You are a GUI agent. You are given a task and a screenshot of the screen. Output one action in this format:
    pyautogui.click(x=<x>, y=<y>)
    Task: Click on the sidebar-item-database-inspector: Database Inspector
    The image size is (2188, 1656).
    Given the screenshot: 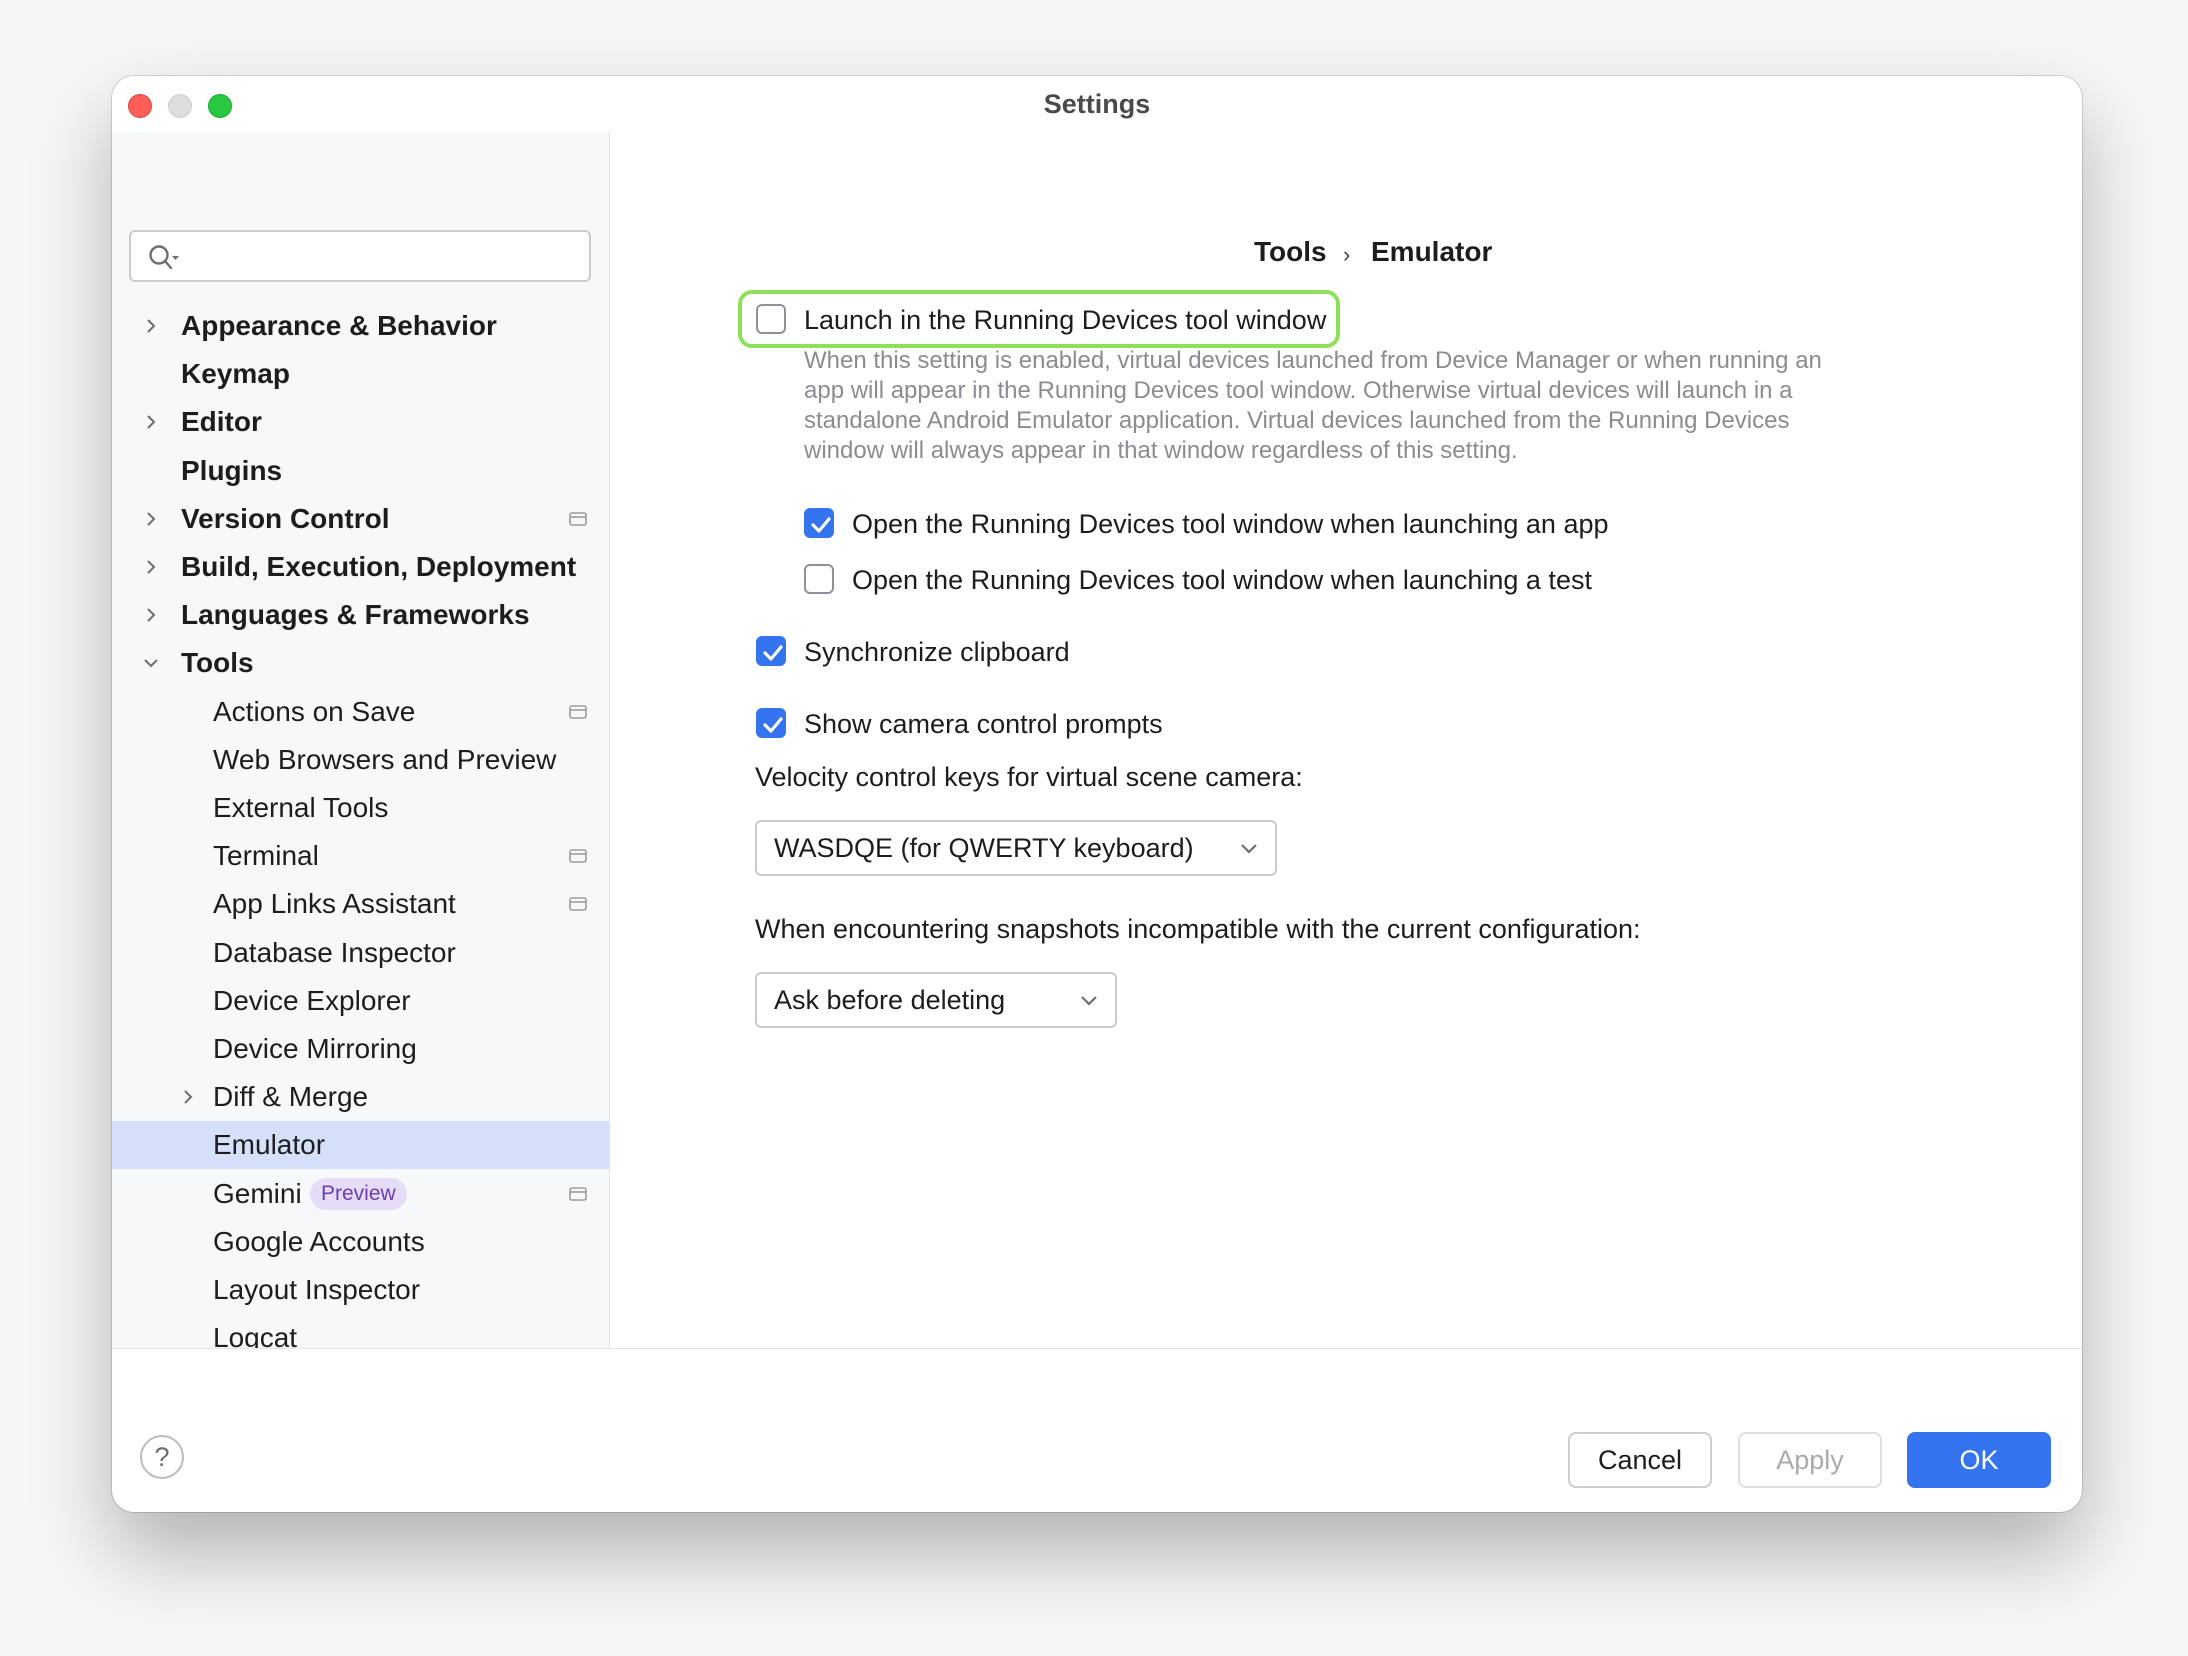 What is the action you would take?
    pyautogui.click(x=360, y=953)
    